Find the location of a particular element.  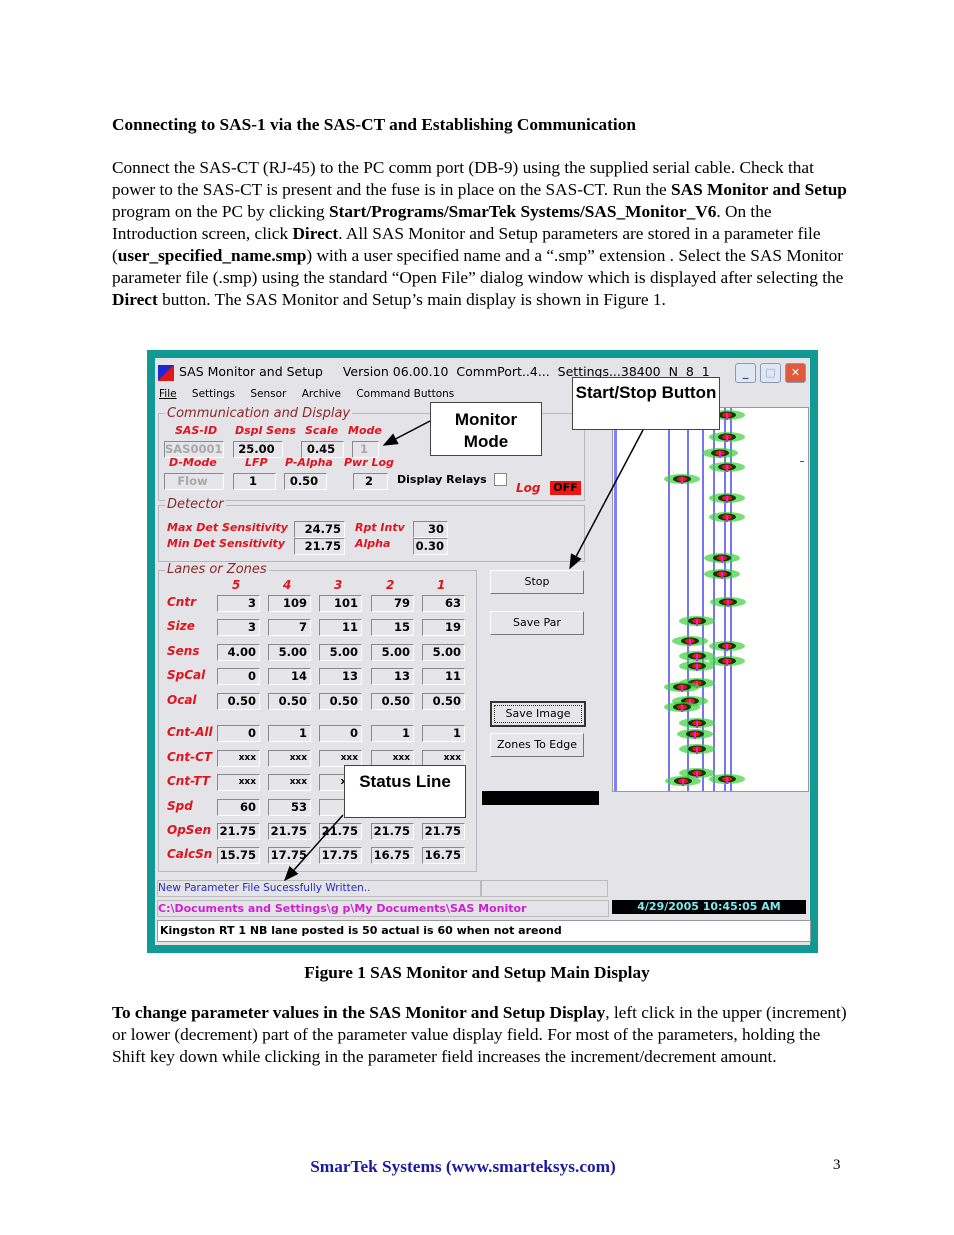

footer-link: SmarTek Systems (www.smarteksys.com) is located at coordinates (463, 1167).